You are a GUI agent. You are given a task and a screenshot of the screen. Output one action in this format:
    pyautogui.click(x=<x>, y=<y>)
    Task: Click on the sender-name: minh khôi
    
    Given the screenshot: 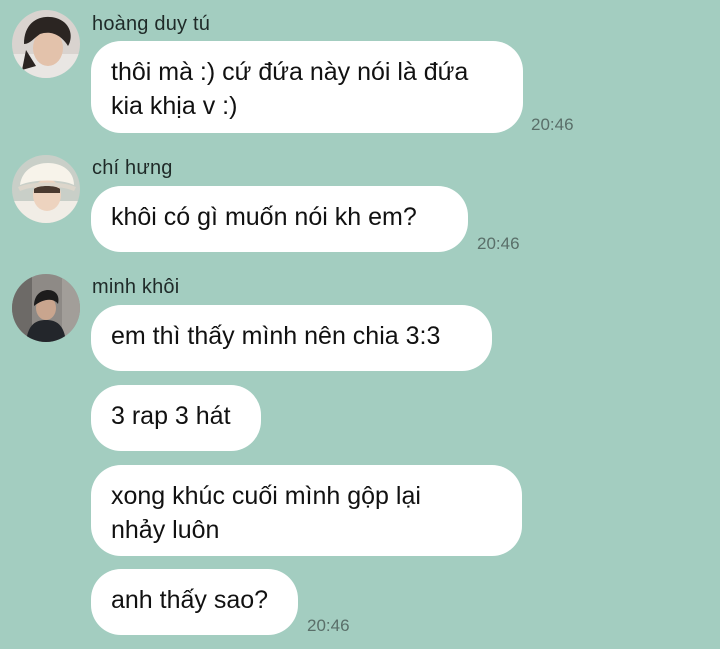 What is the action you would take?
    pyautogui.click(x=136, y=287)
    